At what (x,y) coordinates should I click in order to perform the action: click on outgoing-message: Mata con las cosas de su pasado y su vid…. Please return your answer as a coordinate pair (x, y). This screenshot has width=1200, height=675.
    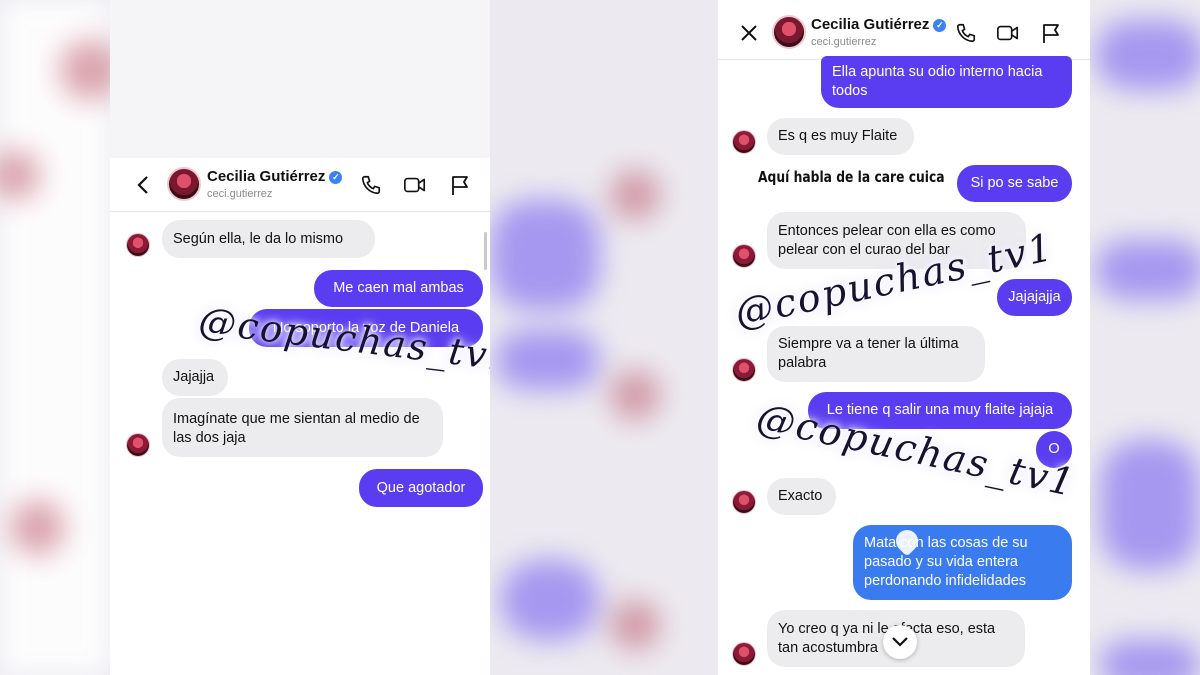
    Looking at the image, I should click on (962, 562).